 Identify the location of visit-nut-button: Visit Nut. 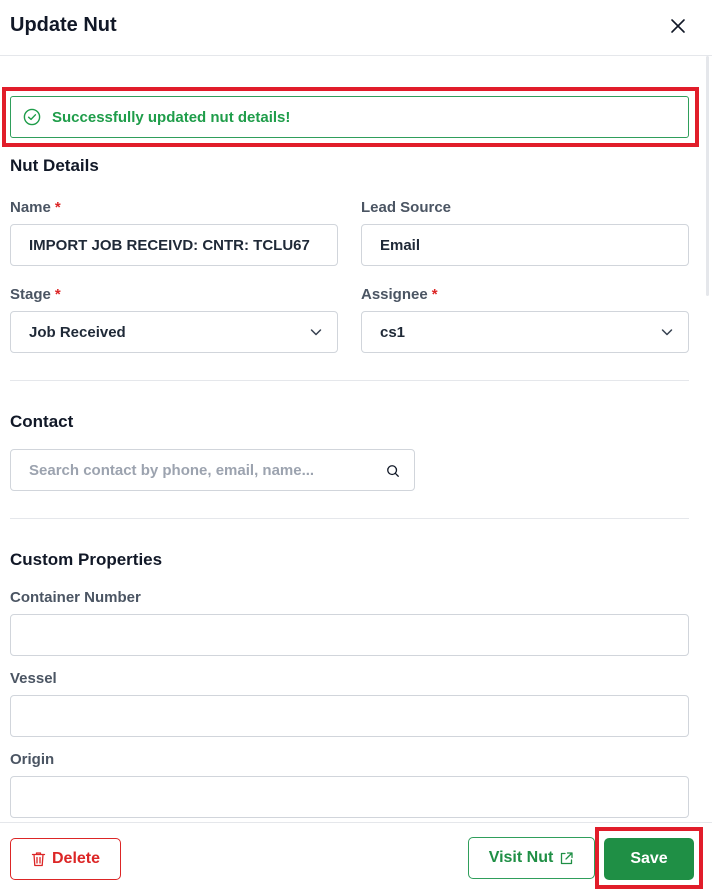
(531, 858).